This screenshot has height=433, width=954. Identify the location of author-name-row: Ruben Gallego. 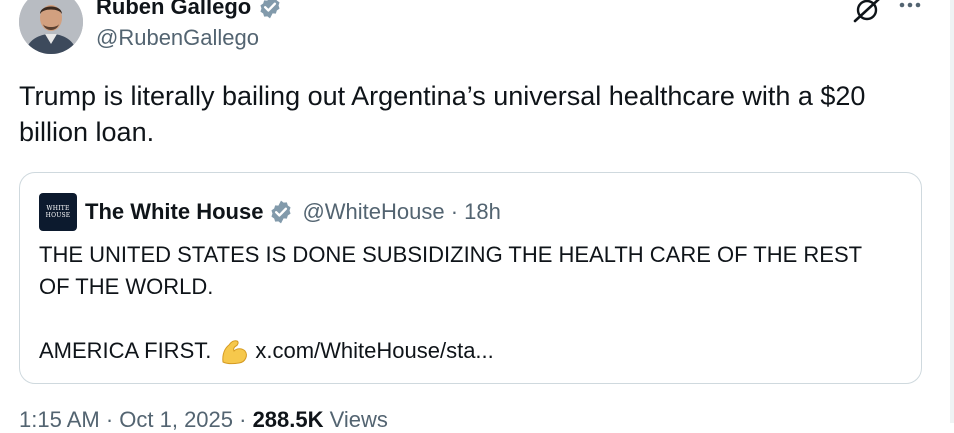
(189, 11).